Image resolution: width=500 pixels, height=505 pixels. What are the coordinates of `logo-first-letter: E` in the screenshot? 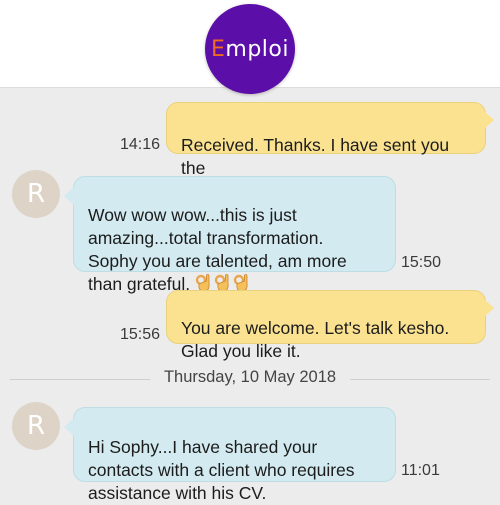 It's located at (218, 49).